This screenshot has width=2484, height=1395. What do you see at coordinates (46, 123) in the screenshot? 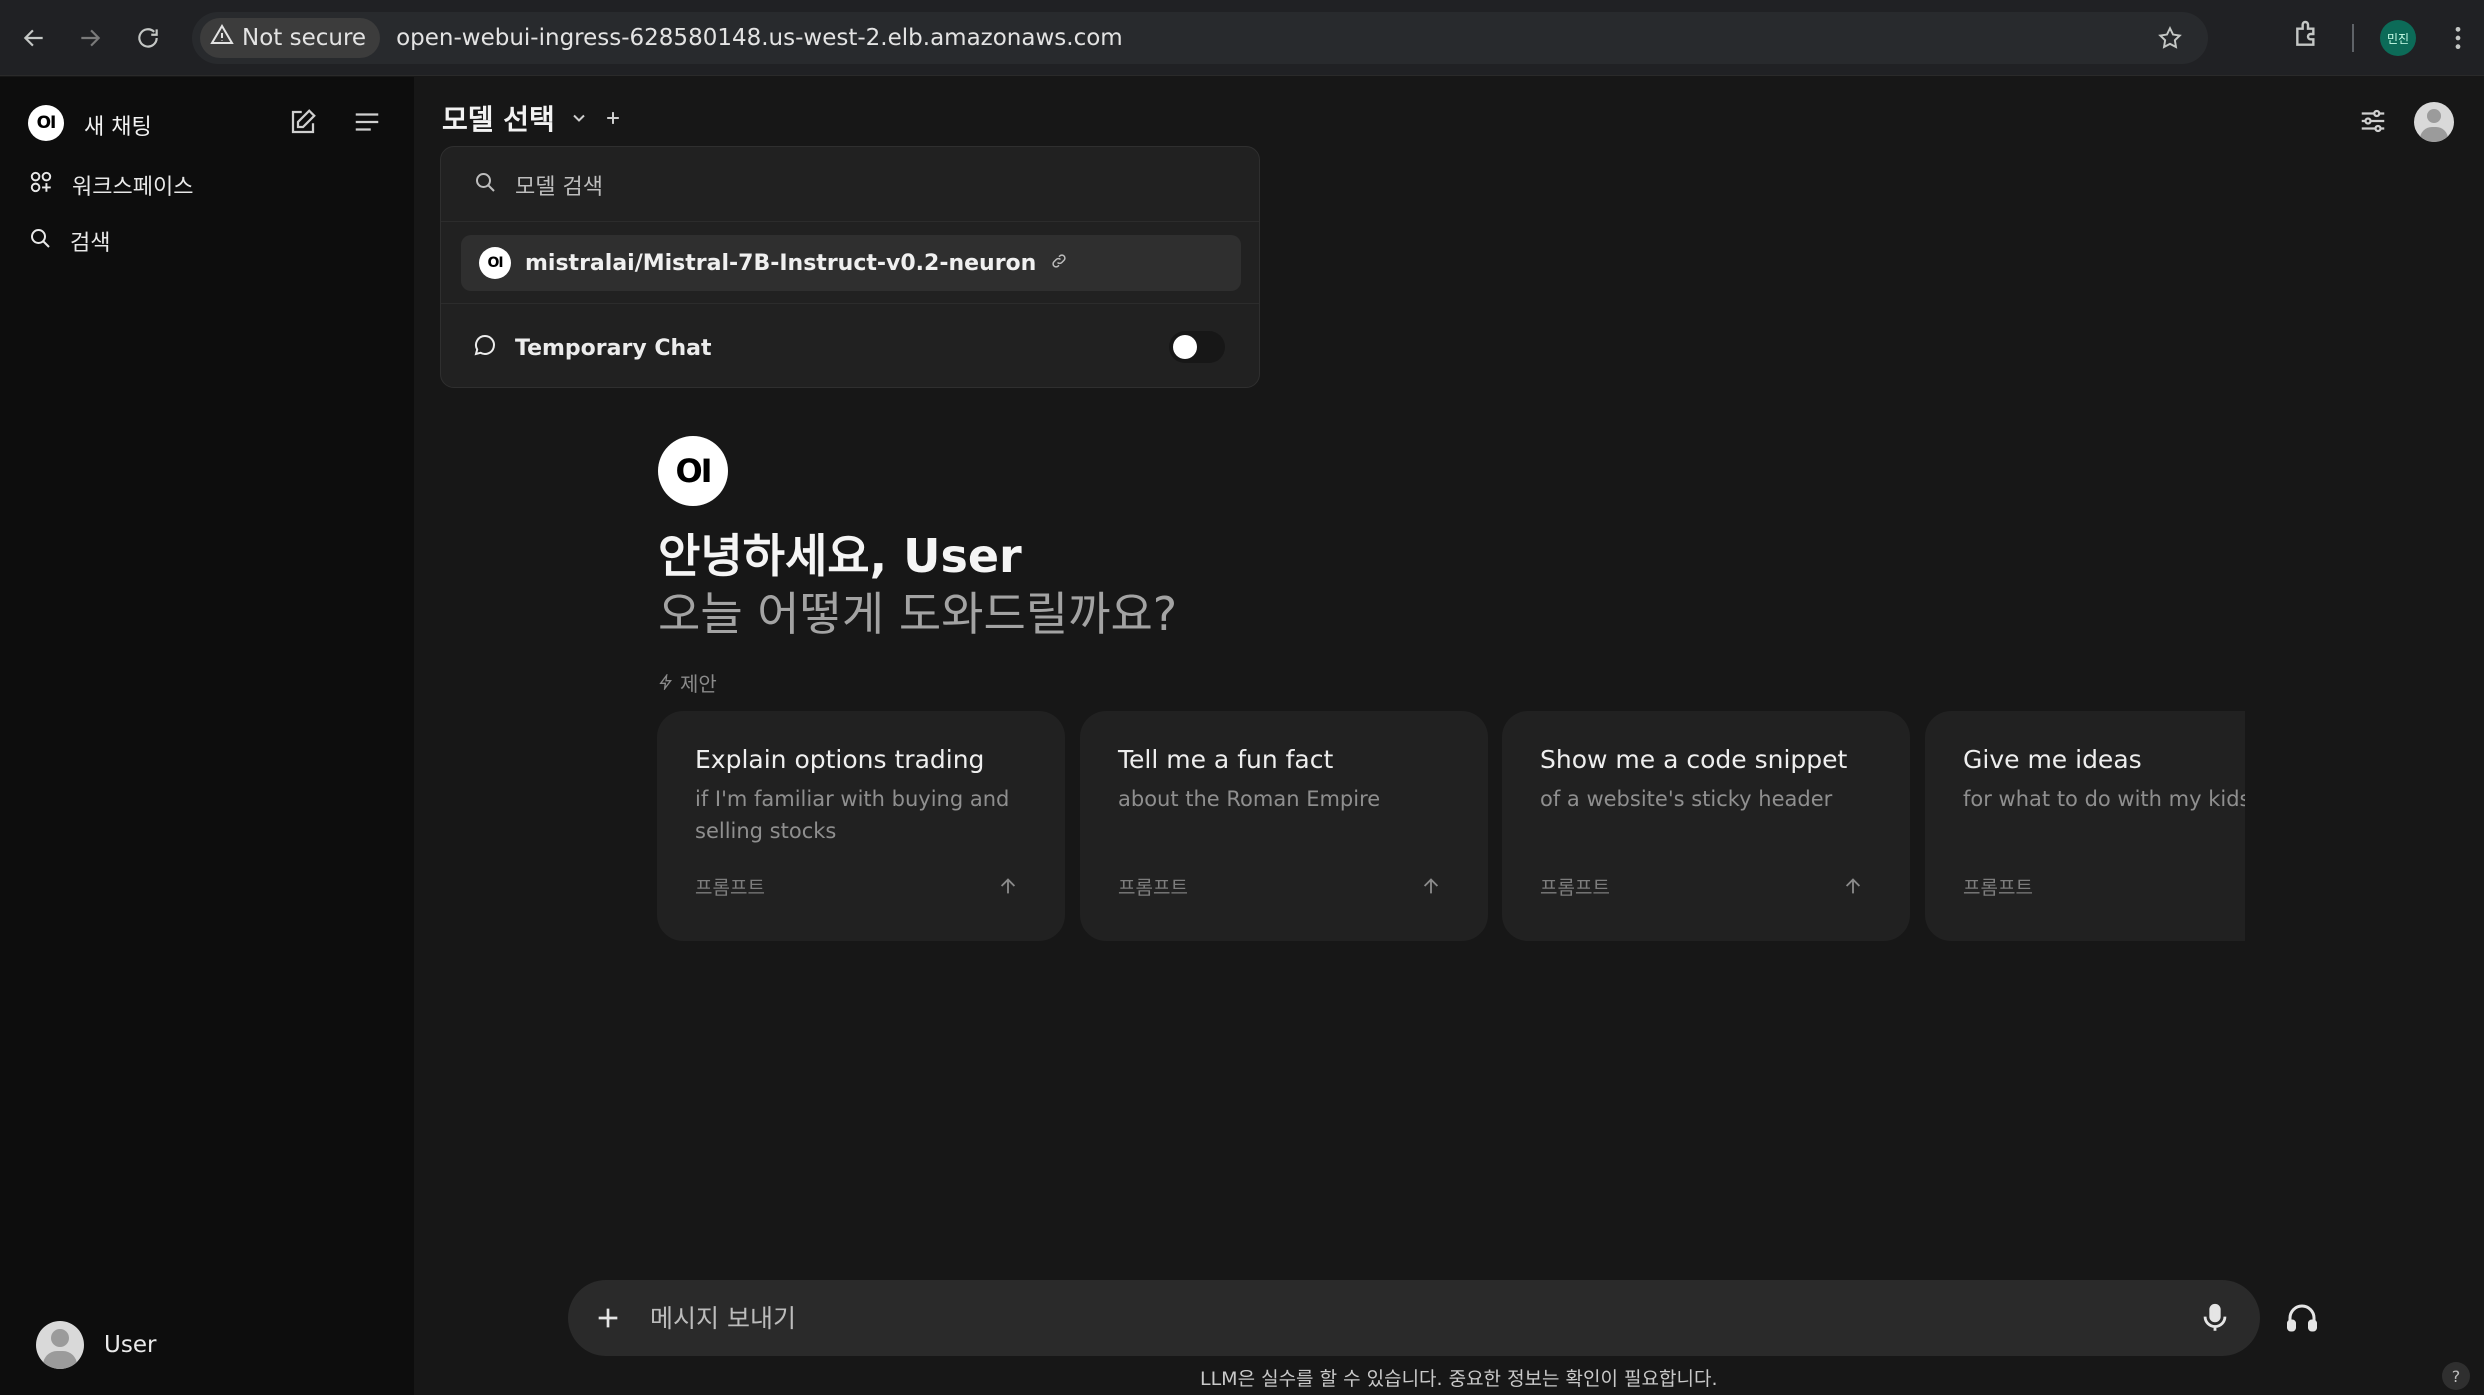
I see `openwebui-logo: OI` at bounding box center [46, 123].